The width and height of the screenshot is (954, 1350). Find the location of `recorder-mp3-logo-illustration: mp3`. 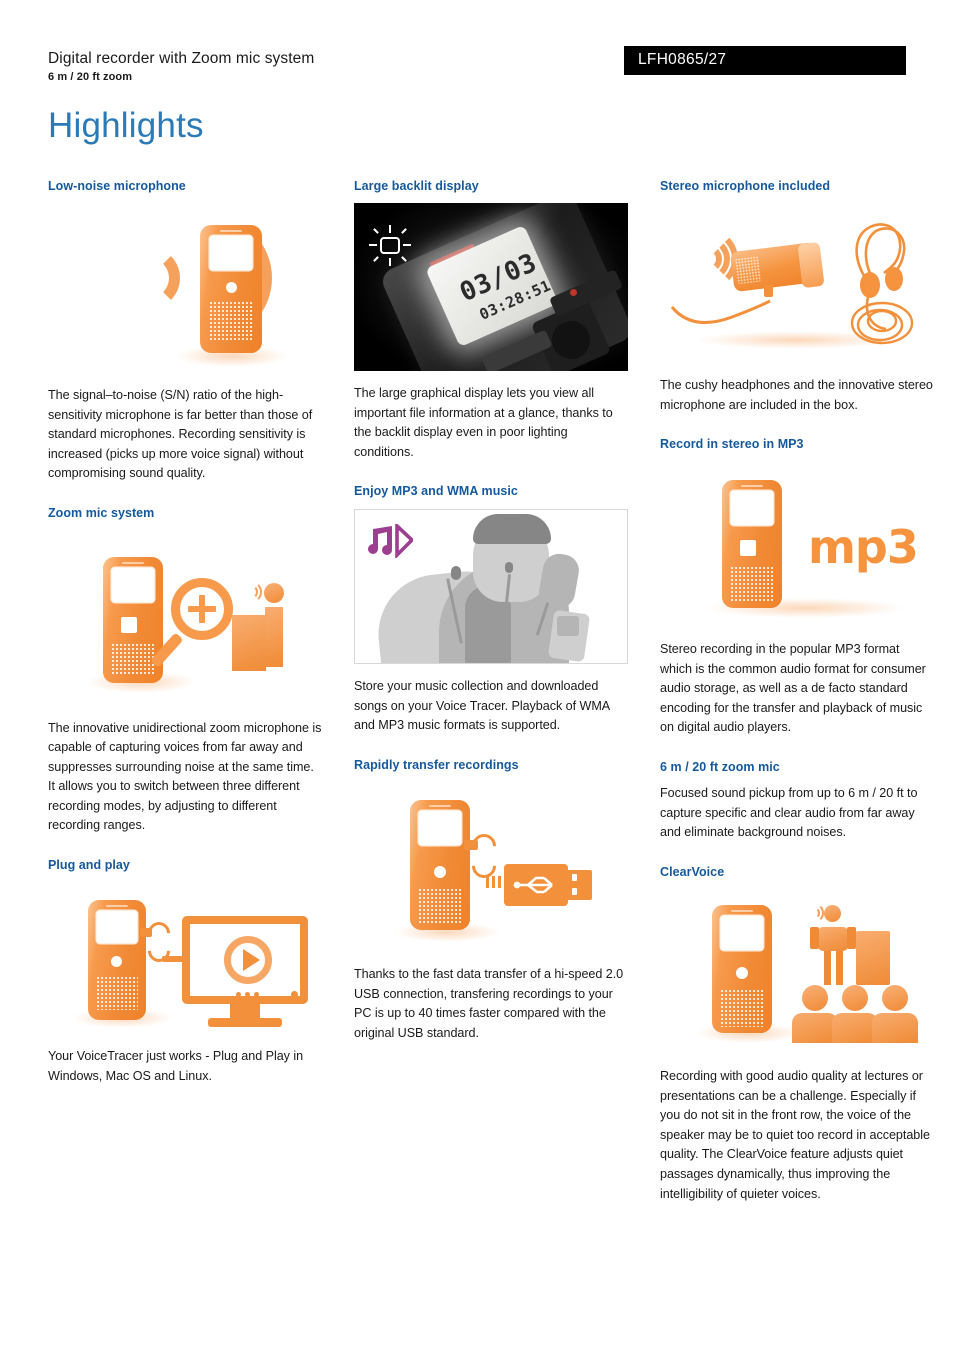

recorder-mp3-logo-illustration: mp3 is located at coordinates (797, 544).